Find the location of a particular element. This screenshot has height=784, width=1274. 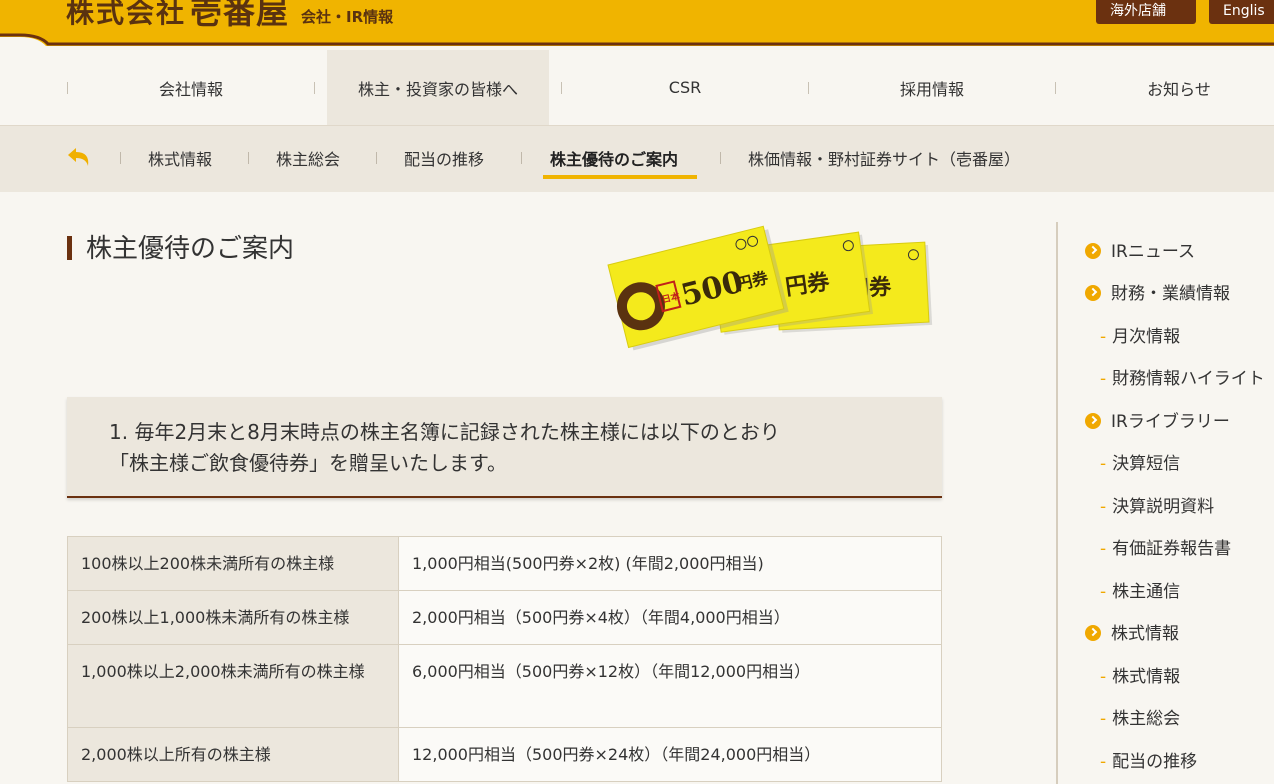

nav-item-label: CSR is located at coordinates (685, 87).